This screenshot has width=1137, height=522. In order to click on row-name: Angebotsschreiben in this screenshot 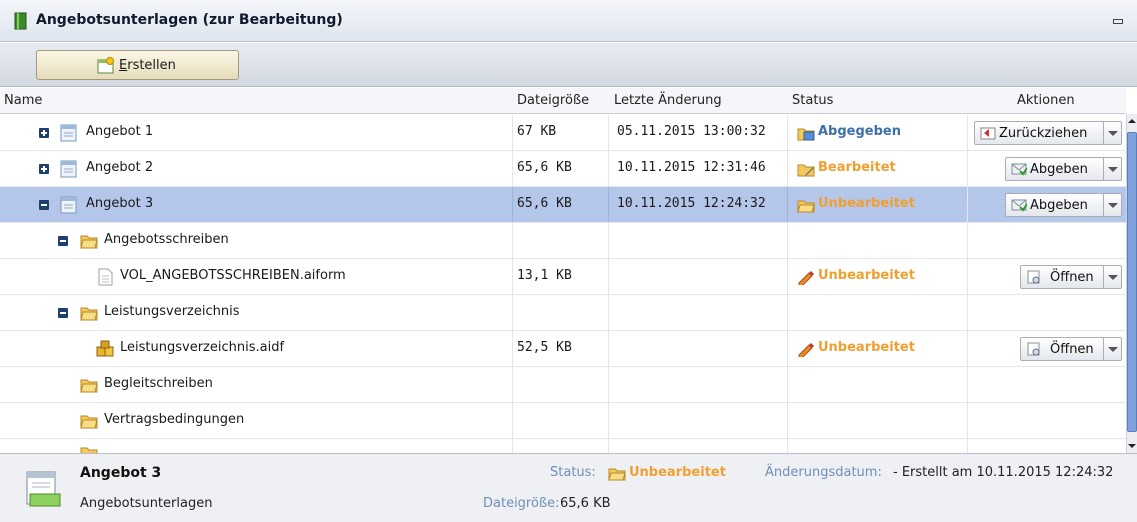, I will do `click(166, 239)`.